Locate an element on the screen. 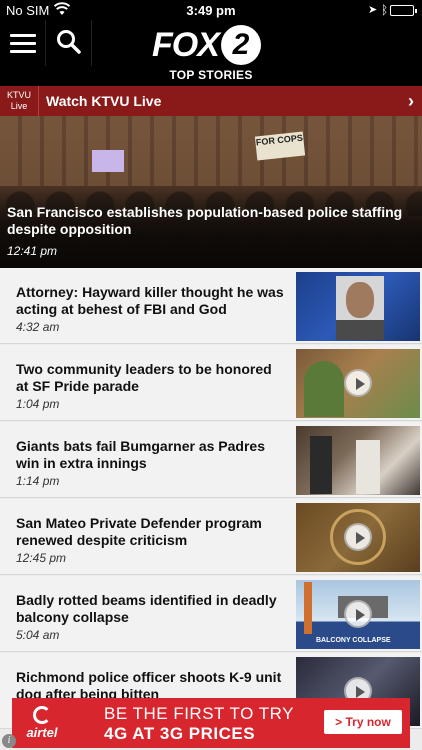 The height and width of the screenshot is (750, 422). menu-icon is located at coordinates (22, 35).